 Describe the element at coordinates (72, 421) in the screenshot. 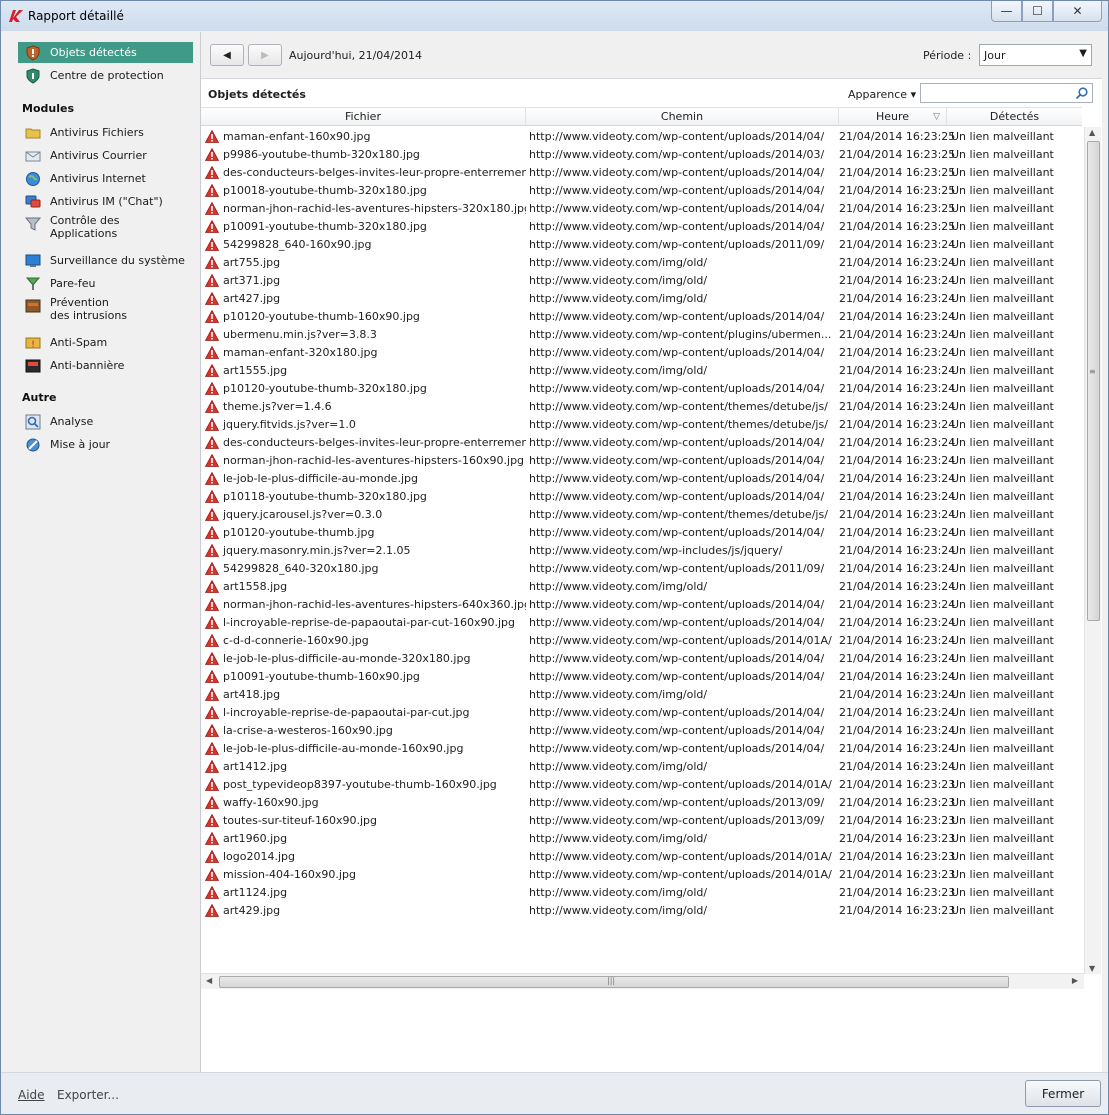

I see `sidebar-item-label: Analyse` at that location.